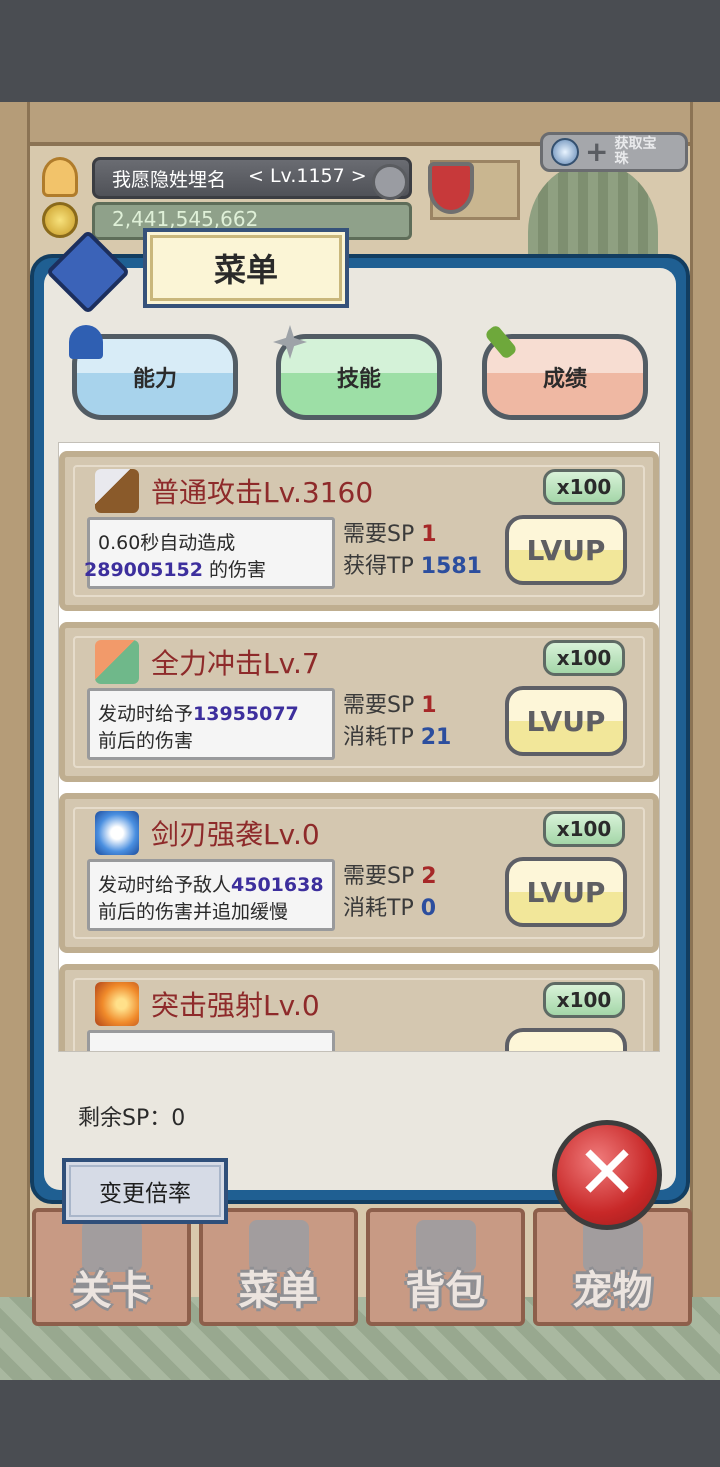  I want to click on get-gems-button: + 获取宝珠, so click(614, 152).